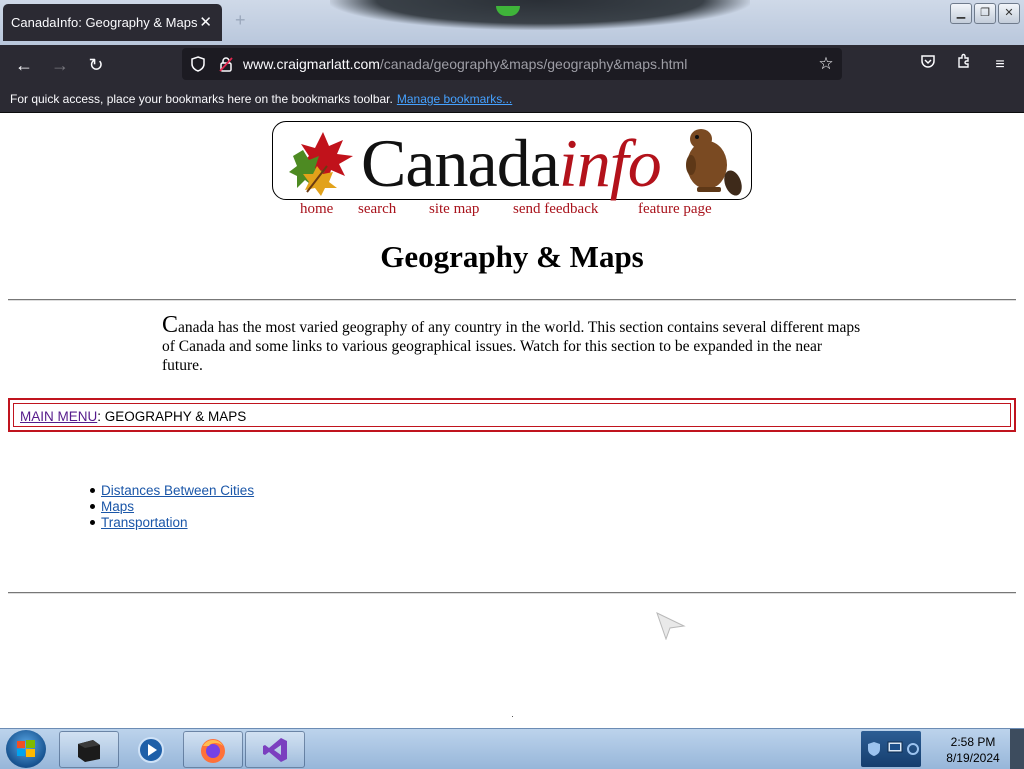 Image resolution: width=1024 pixels, height=769 pixels. I want to click on bottom-divider, so click(512, 593).